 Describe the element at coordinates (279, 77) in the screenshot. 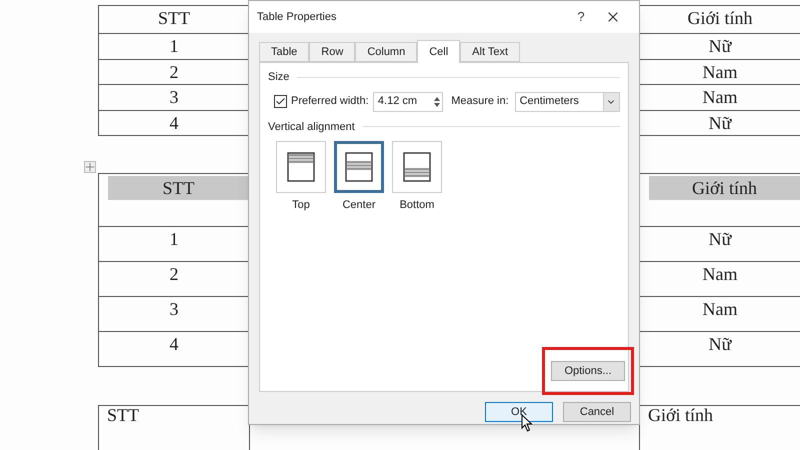

I see `section-heading: Size` at that location.